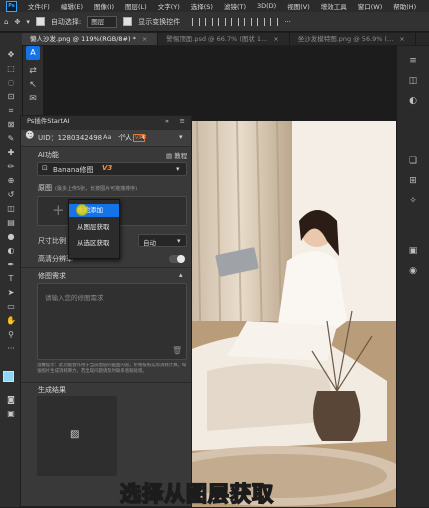 The image size is (429, 508). What do you see at coordinates (102, 21) in the screenshot?
I see `layer-select-dropdown: 图层` at bounding box center [102, 21].